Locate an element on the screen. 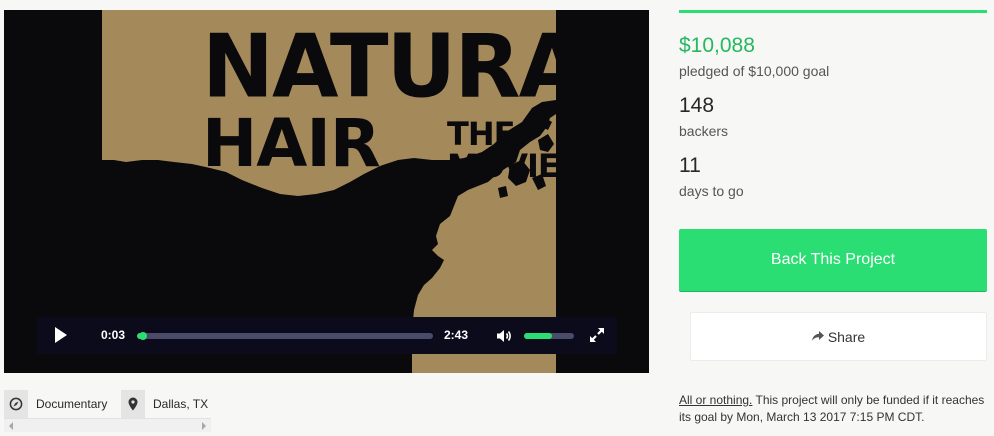  category-label: Documentary is located at coordinates (72, 404).